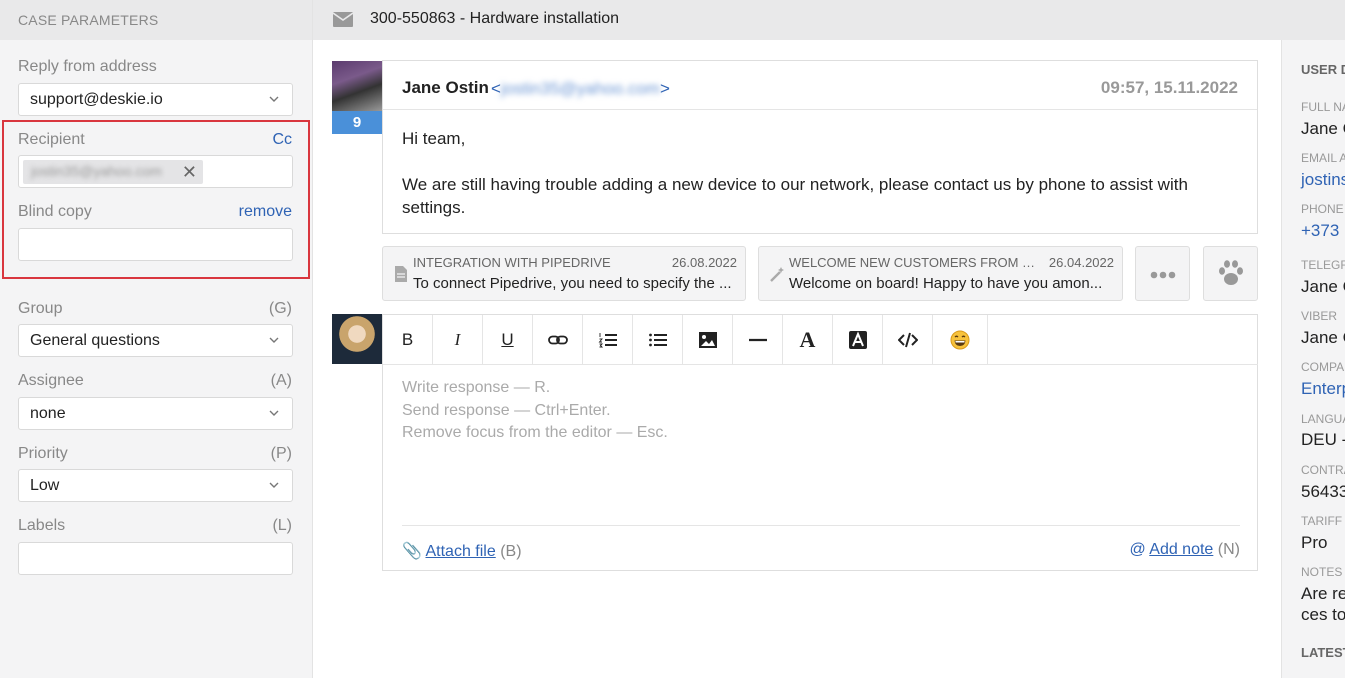  I want to click on viber-label: VIBER, so click(1319, 316).